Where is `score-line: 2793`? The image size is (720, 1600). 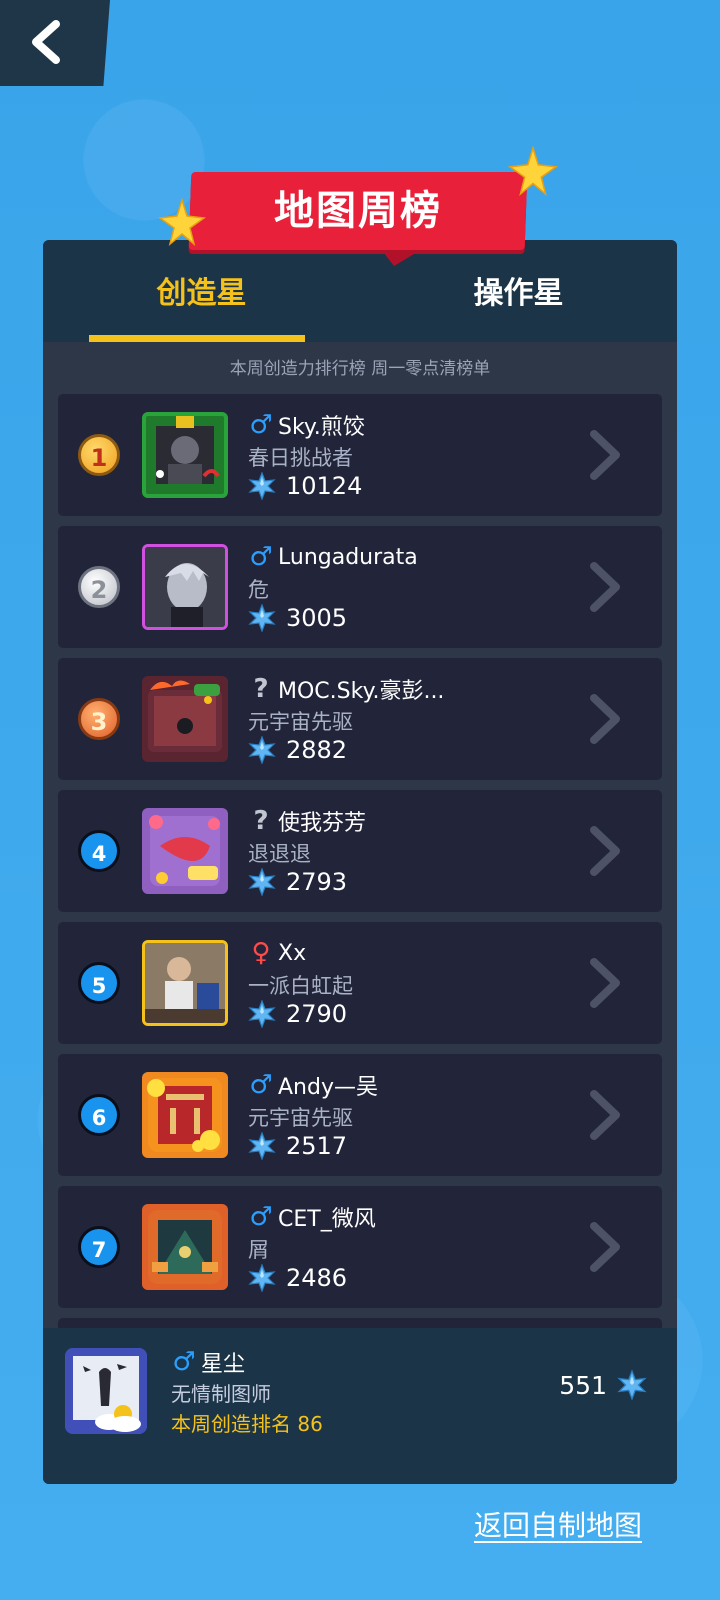
score-line: 2793 is located at coordinates (297, 882).